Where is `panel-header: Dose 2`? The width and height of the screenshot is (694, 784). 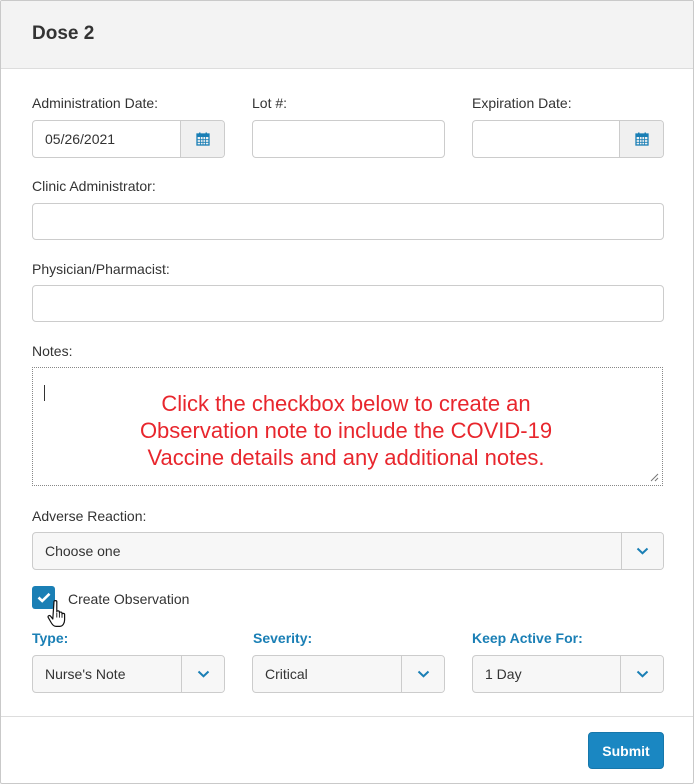 panel-header: Dose 2 is located at coordinates (347, 35).